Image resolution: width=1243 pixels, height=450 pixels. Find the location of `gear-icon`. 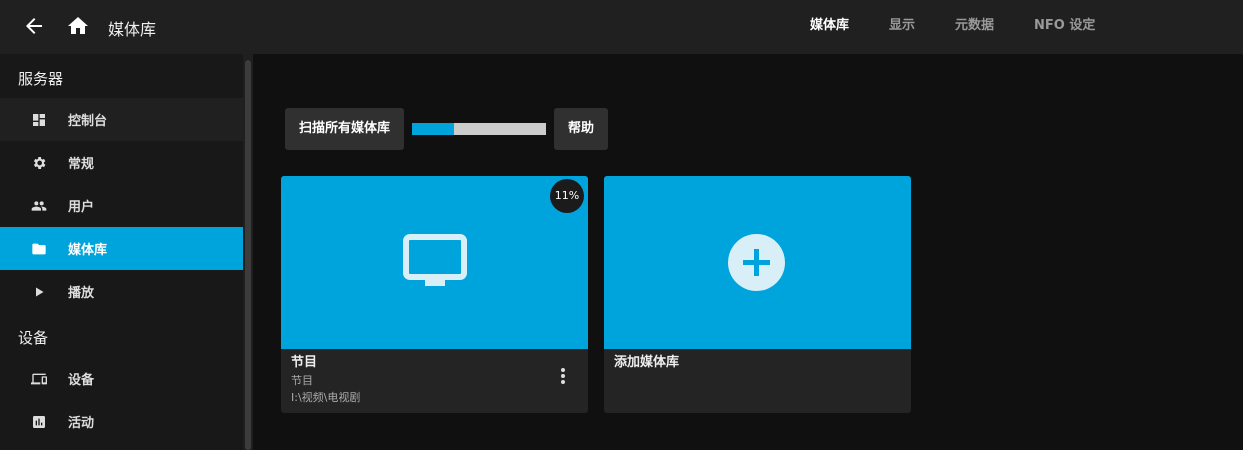

gear-icon is located at coordinates (39, 163).